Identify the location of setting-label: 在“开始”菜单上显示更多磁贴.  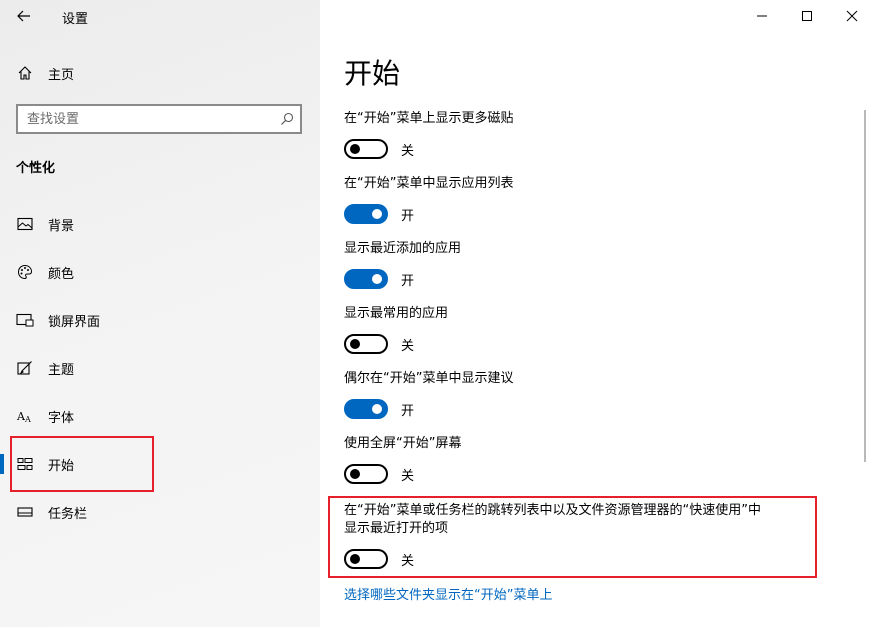
(429, 118).